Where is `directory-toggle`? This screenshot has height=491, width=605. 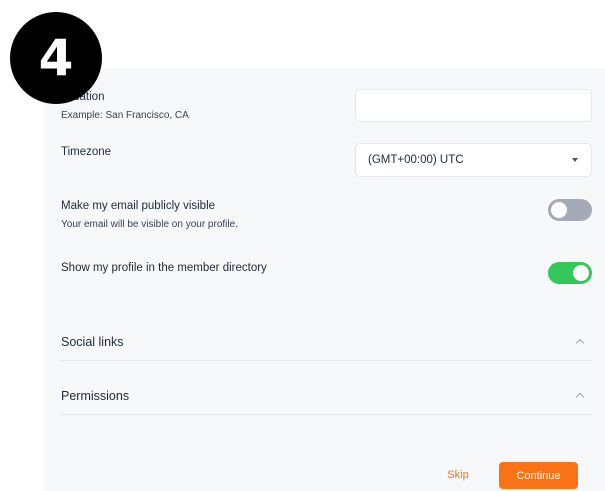
directory-toggle is located at coordinates (570, 273).